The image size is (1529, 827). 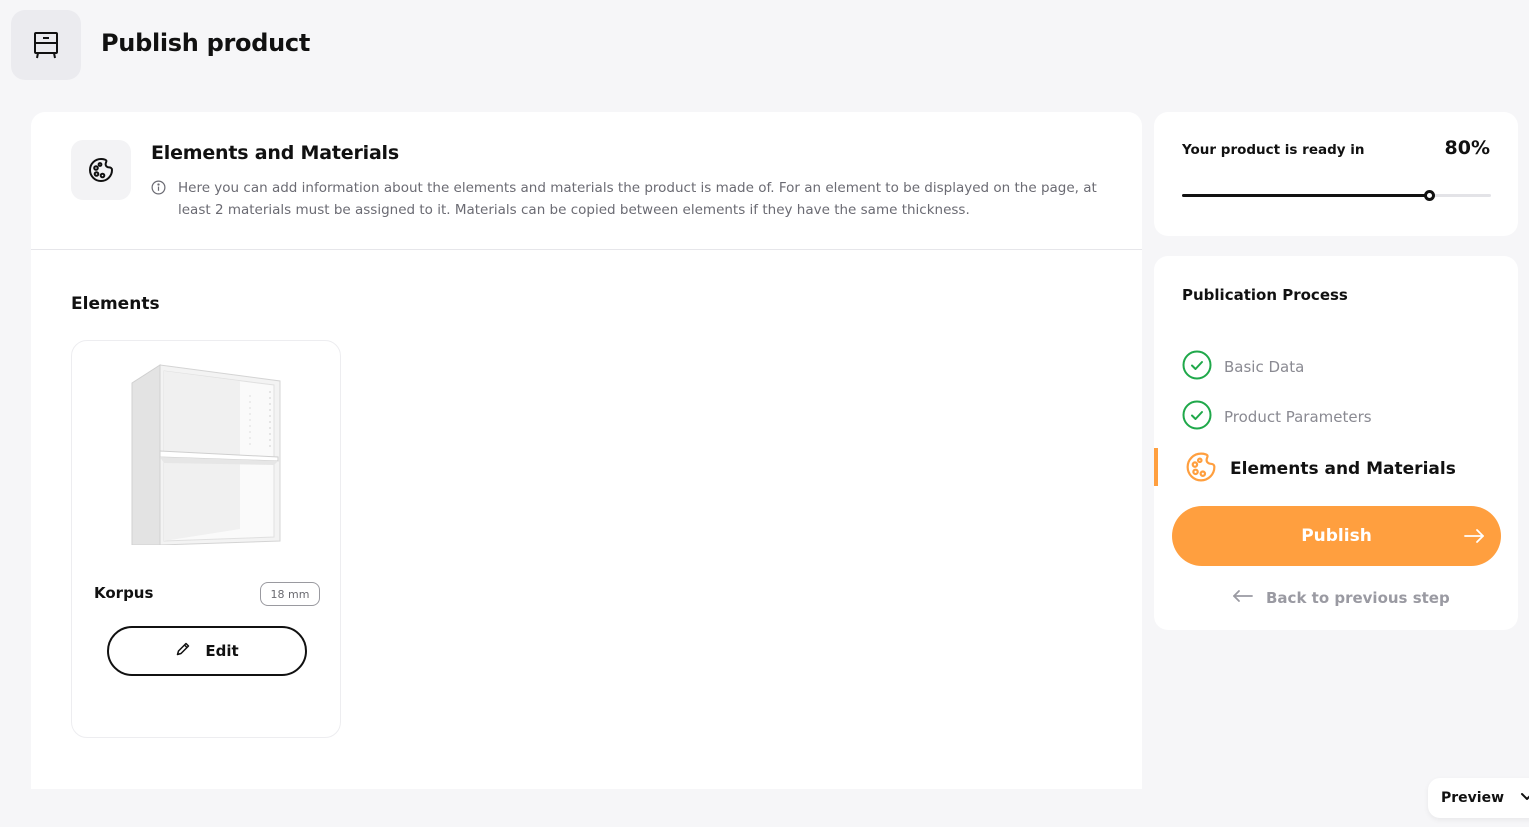 What do you see at coordinates (1467, 148) in the screenshot?
I see `progress-value: 80%` at bounding box center [1467, 148].